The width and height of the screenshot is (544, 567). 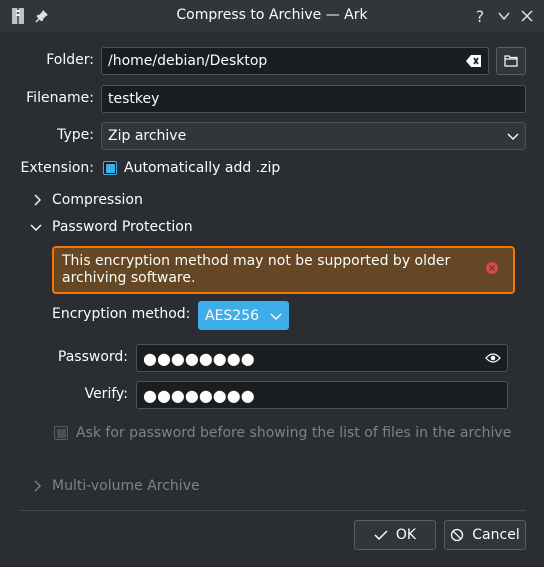 I want to click on show-password-eye-icon, so click(x=493, y=360).